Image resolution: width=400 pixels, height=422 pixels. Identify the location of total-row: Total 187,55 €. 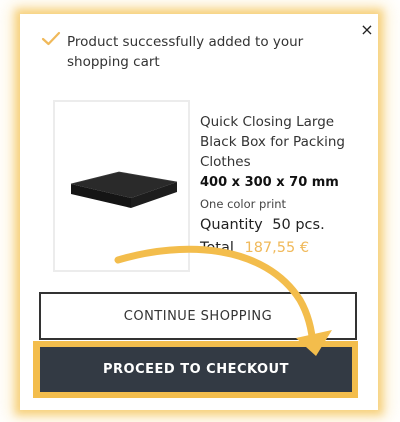
(254, 248).